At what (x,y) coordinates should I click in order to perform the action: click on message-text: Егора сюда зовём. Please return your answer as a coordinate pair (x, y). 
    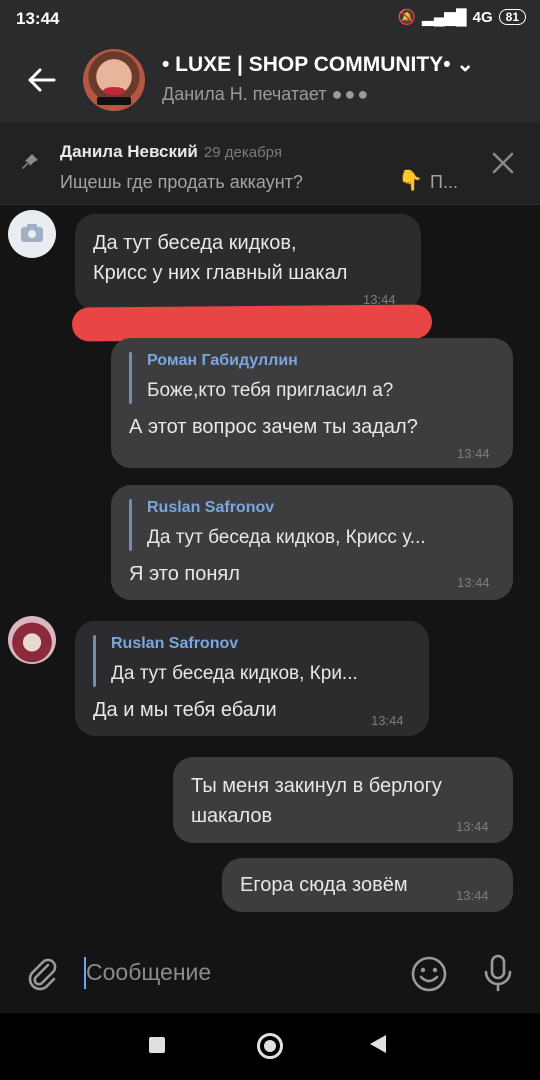
    Looking at the image, I should click on (324, 885).